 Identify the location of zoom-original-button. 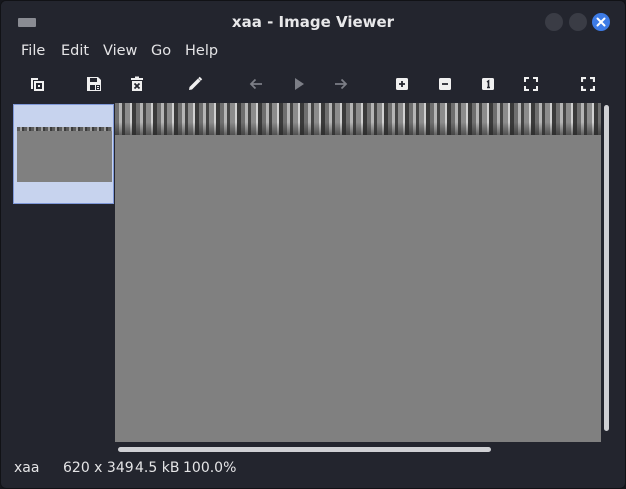
(488, 84).